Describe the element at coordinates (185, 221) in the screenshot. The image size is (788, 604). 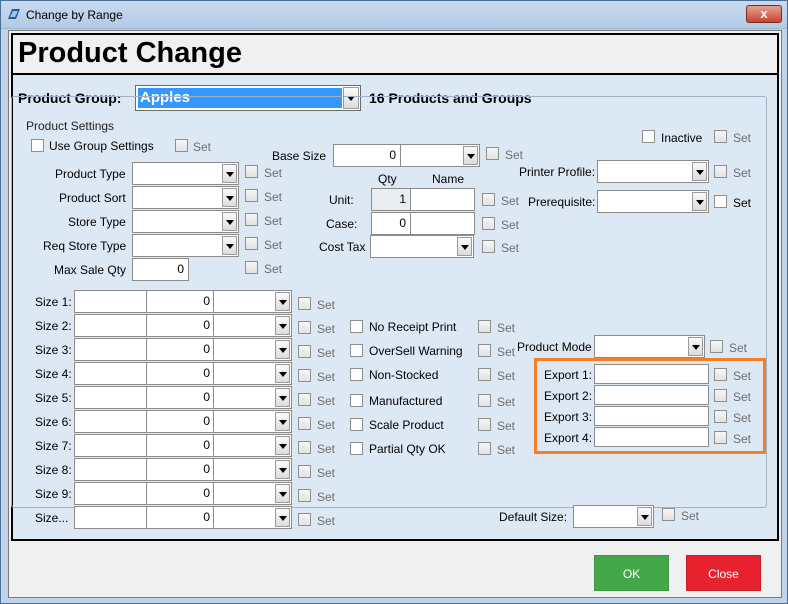
I see `store-type-select` at that location.